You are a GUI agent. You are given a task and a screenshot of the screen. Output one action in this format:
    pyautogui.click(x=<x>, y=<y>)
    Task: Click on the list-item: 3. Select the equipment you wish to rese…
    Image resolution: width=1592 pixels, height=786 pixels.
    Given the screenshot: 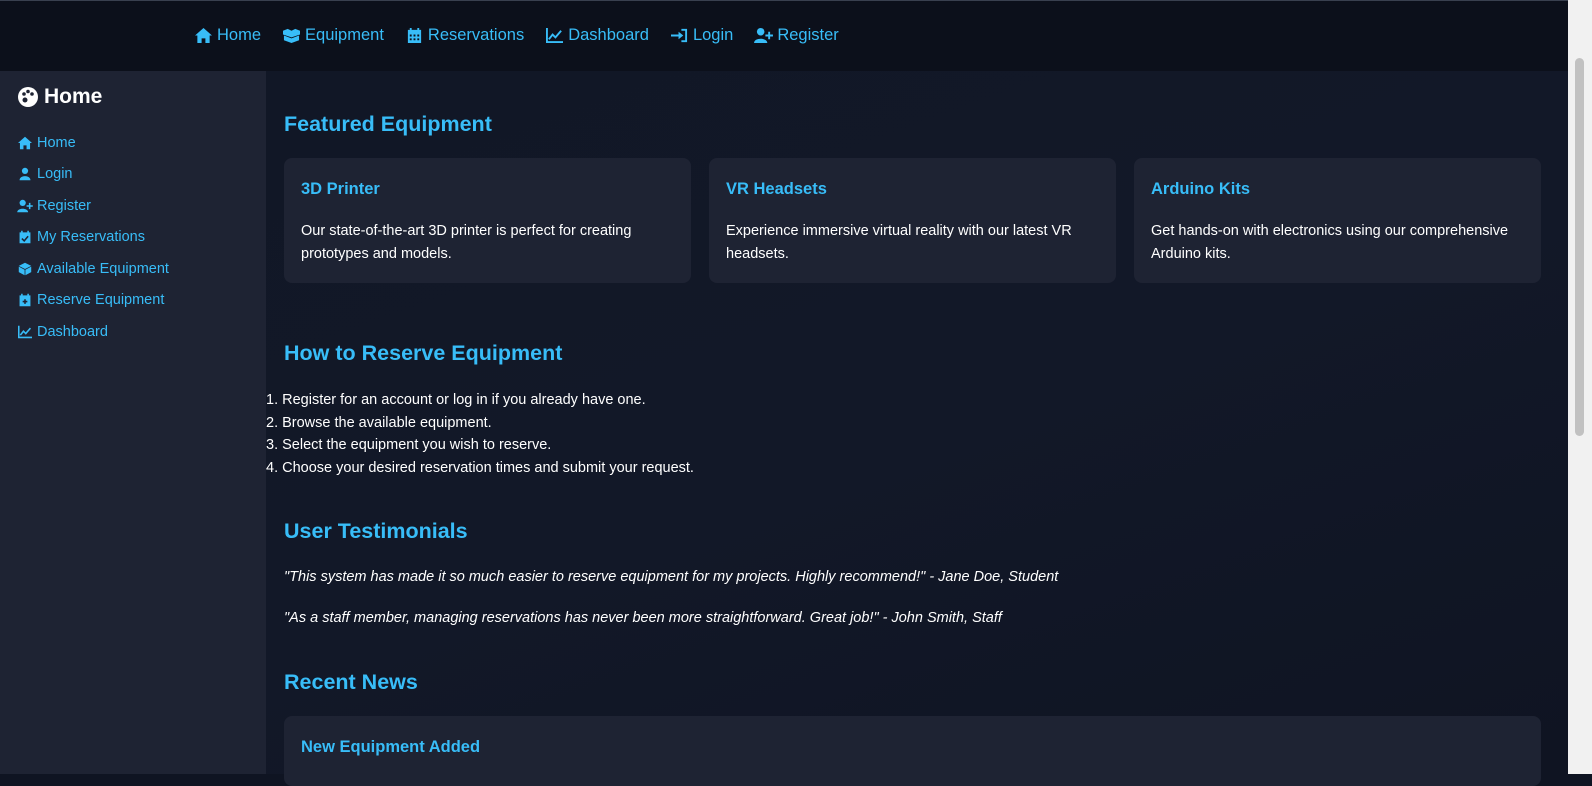 What is the action you would take?
    pyautogui.click(x=409, y=445)
    